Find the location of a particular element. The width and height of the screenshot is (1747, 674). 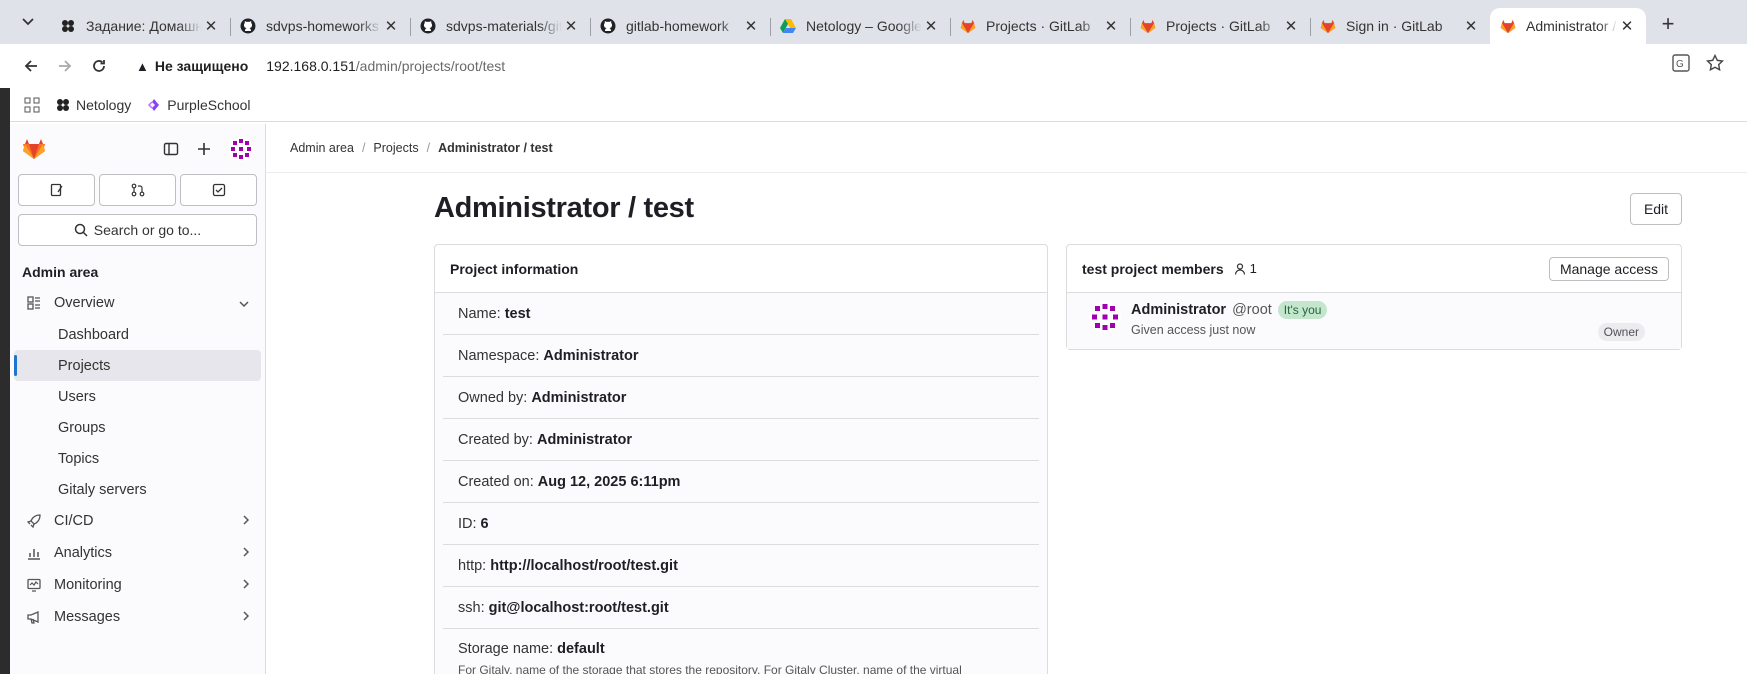

reload-button is located at coordinates (99, 66).